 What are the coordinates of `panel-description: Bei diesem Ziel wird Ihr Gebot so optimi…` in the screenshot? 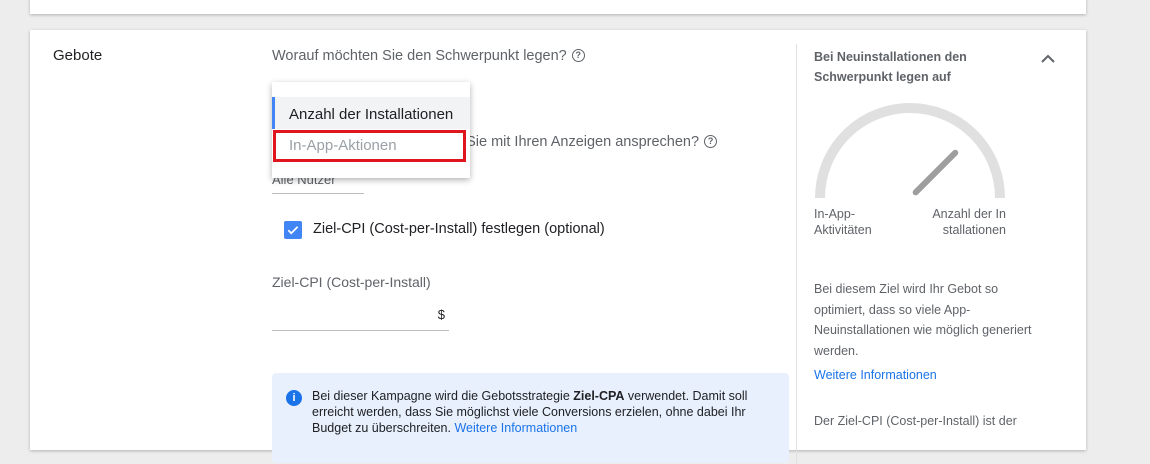 It's located at (923, 320).